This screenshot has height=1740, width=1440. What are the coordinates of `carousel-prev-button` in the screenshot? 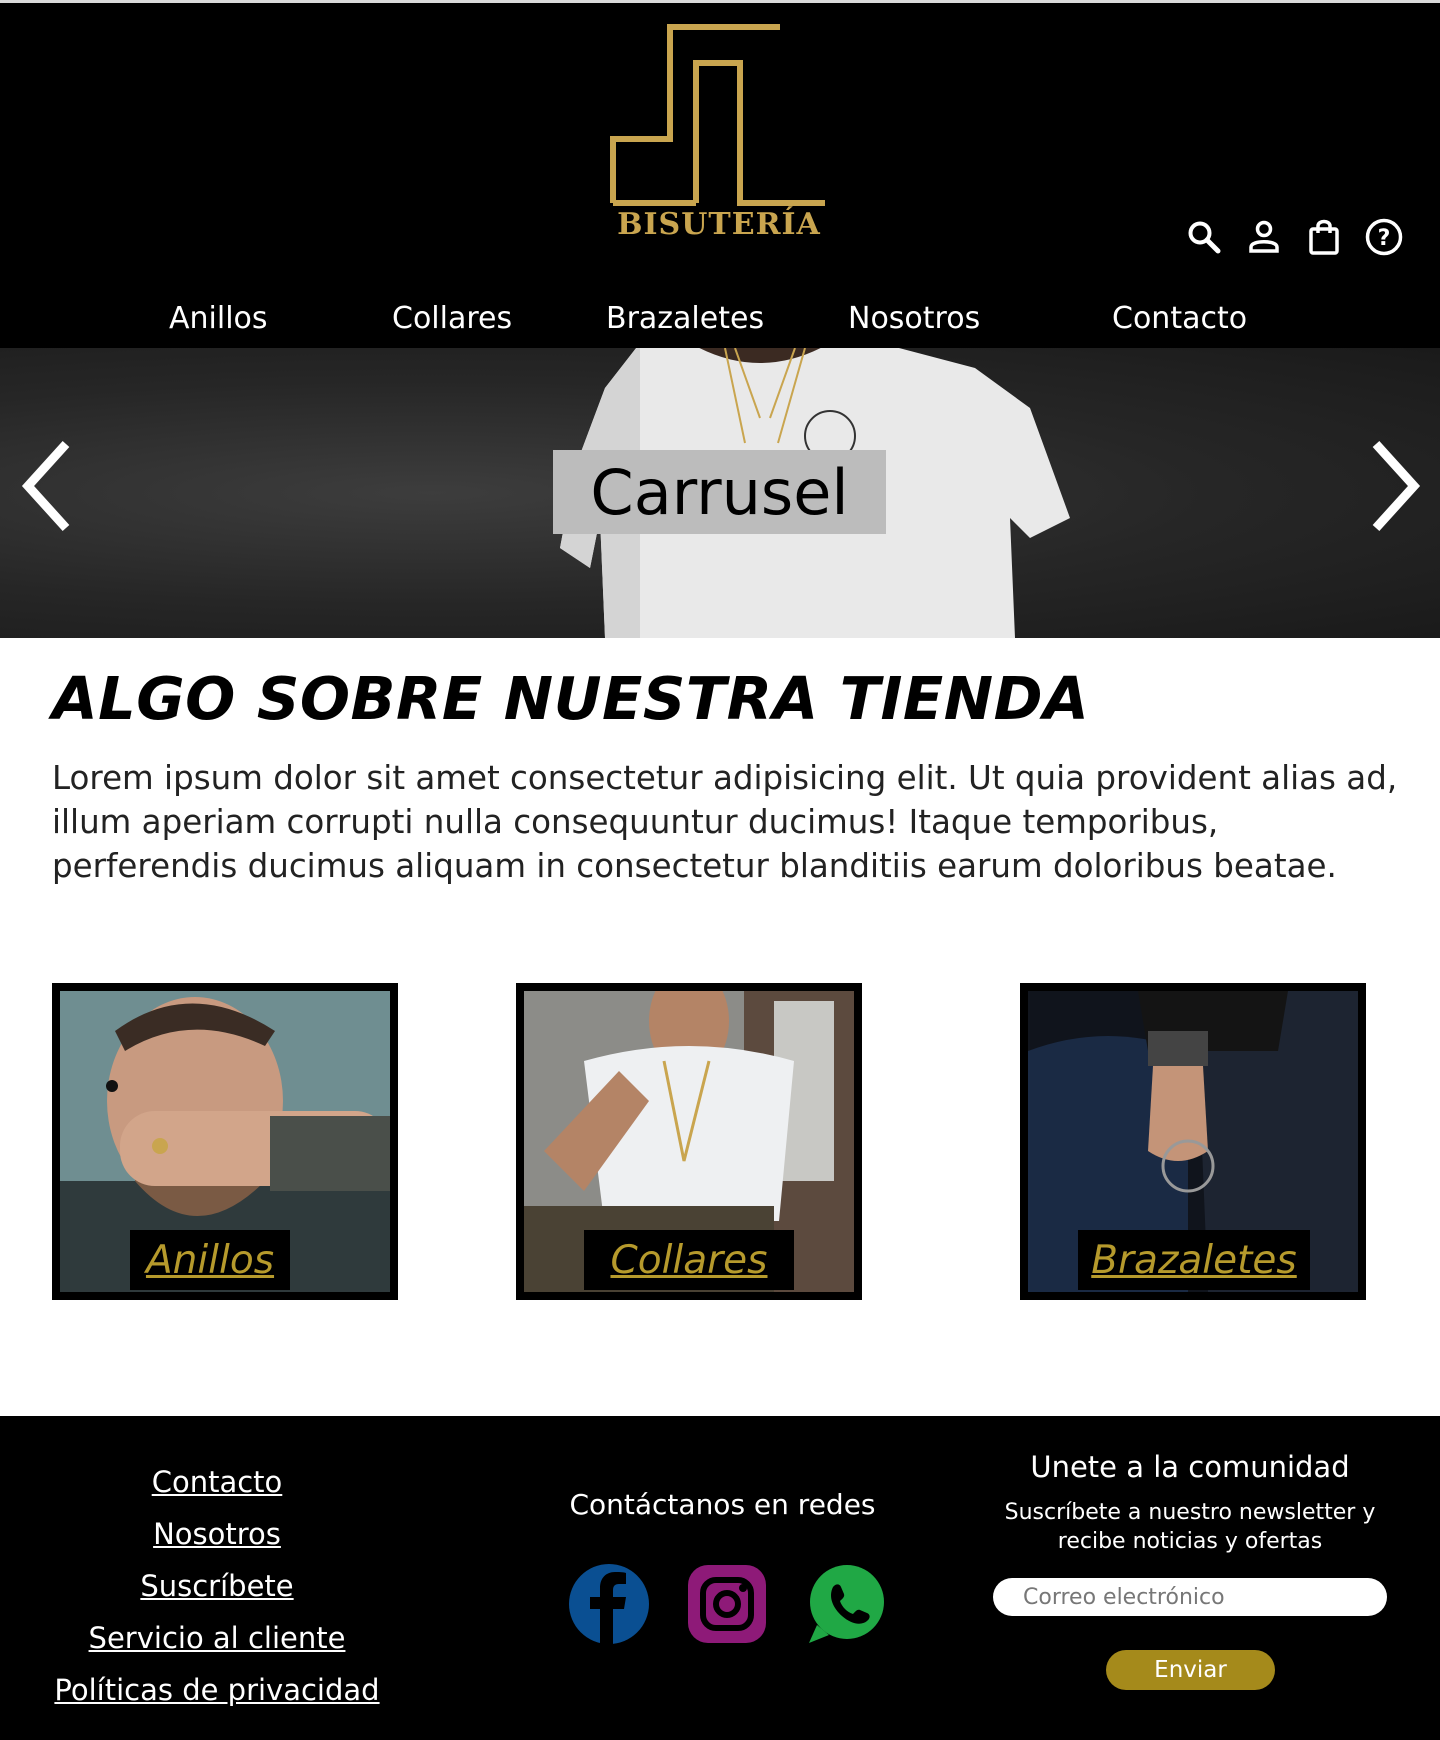 It's located at (50, 486).